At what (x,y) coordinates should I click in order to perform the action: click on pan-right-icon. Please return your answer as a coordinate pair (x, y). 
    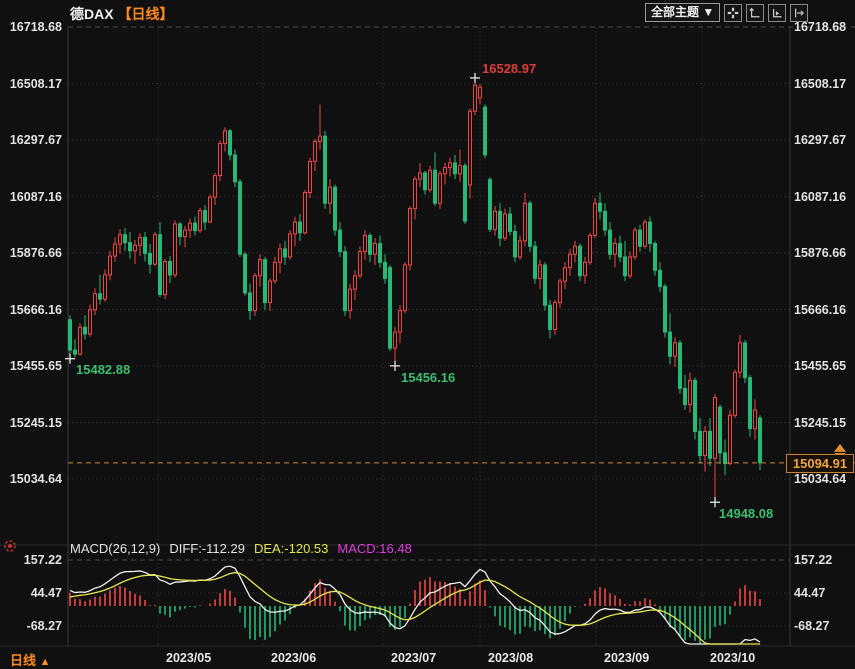
    Looking at the image, I should click on (799, 12).